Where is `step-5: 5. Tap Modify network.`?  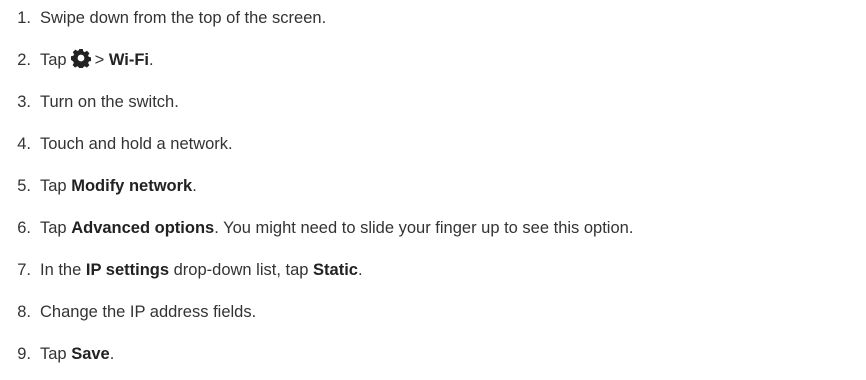
step-5: 5. Tap Modify network. is located at coordinates (98, 186).